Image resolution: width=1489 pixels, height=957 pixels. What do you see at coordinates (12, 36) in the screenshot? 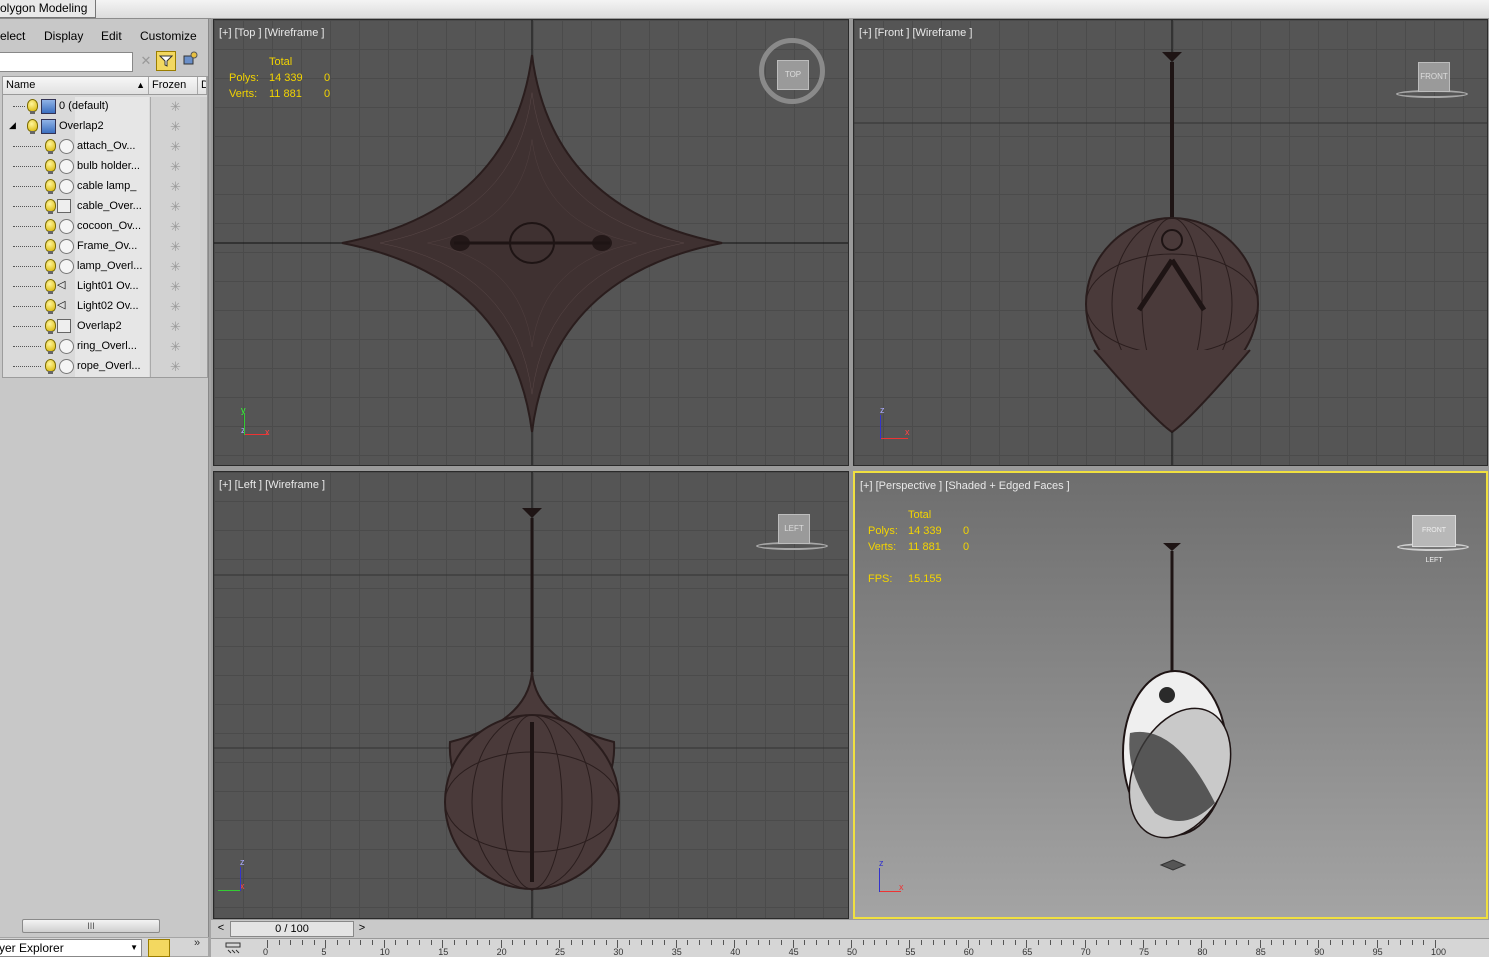
I see `menu-select: elect` at bounding box center [12, 36].